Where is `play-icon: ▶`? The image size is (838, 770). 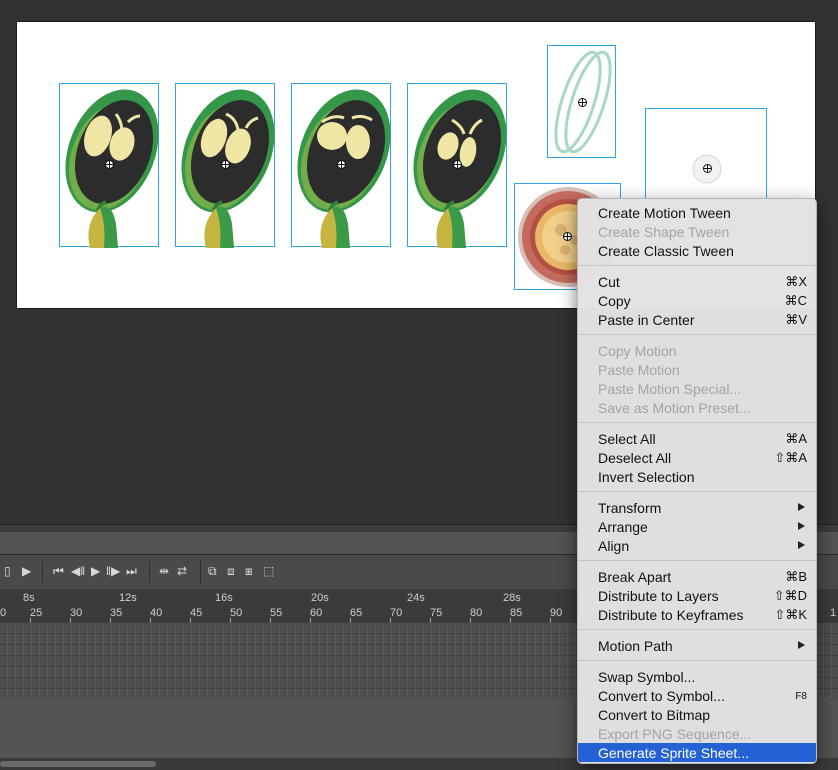
play-icon: ▶ is located at coordinates (95, 571).